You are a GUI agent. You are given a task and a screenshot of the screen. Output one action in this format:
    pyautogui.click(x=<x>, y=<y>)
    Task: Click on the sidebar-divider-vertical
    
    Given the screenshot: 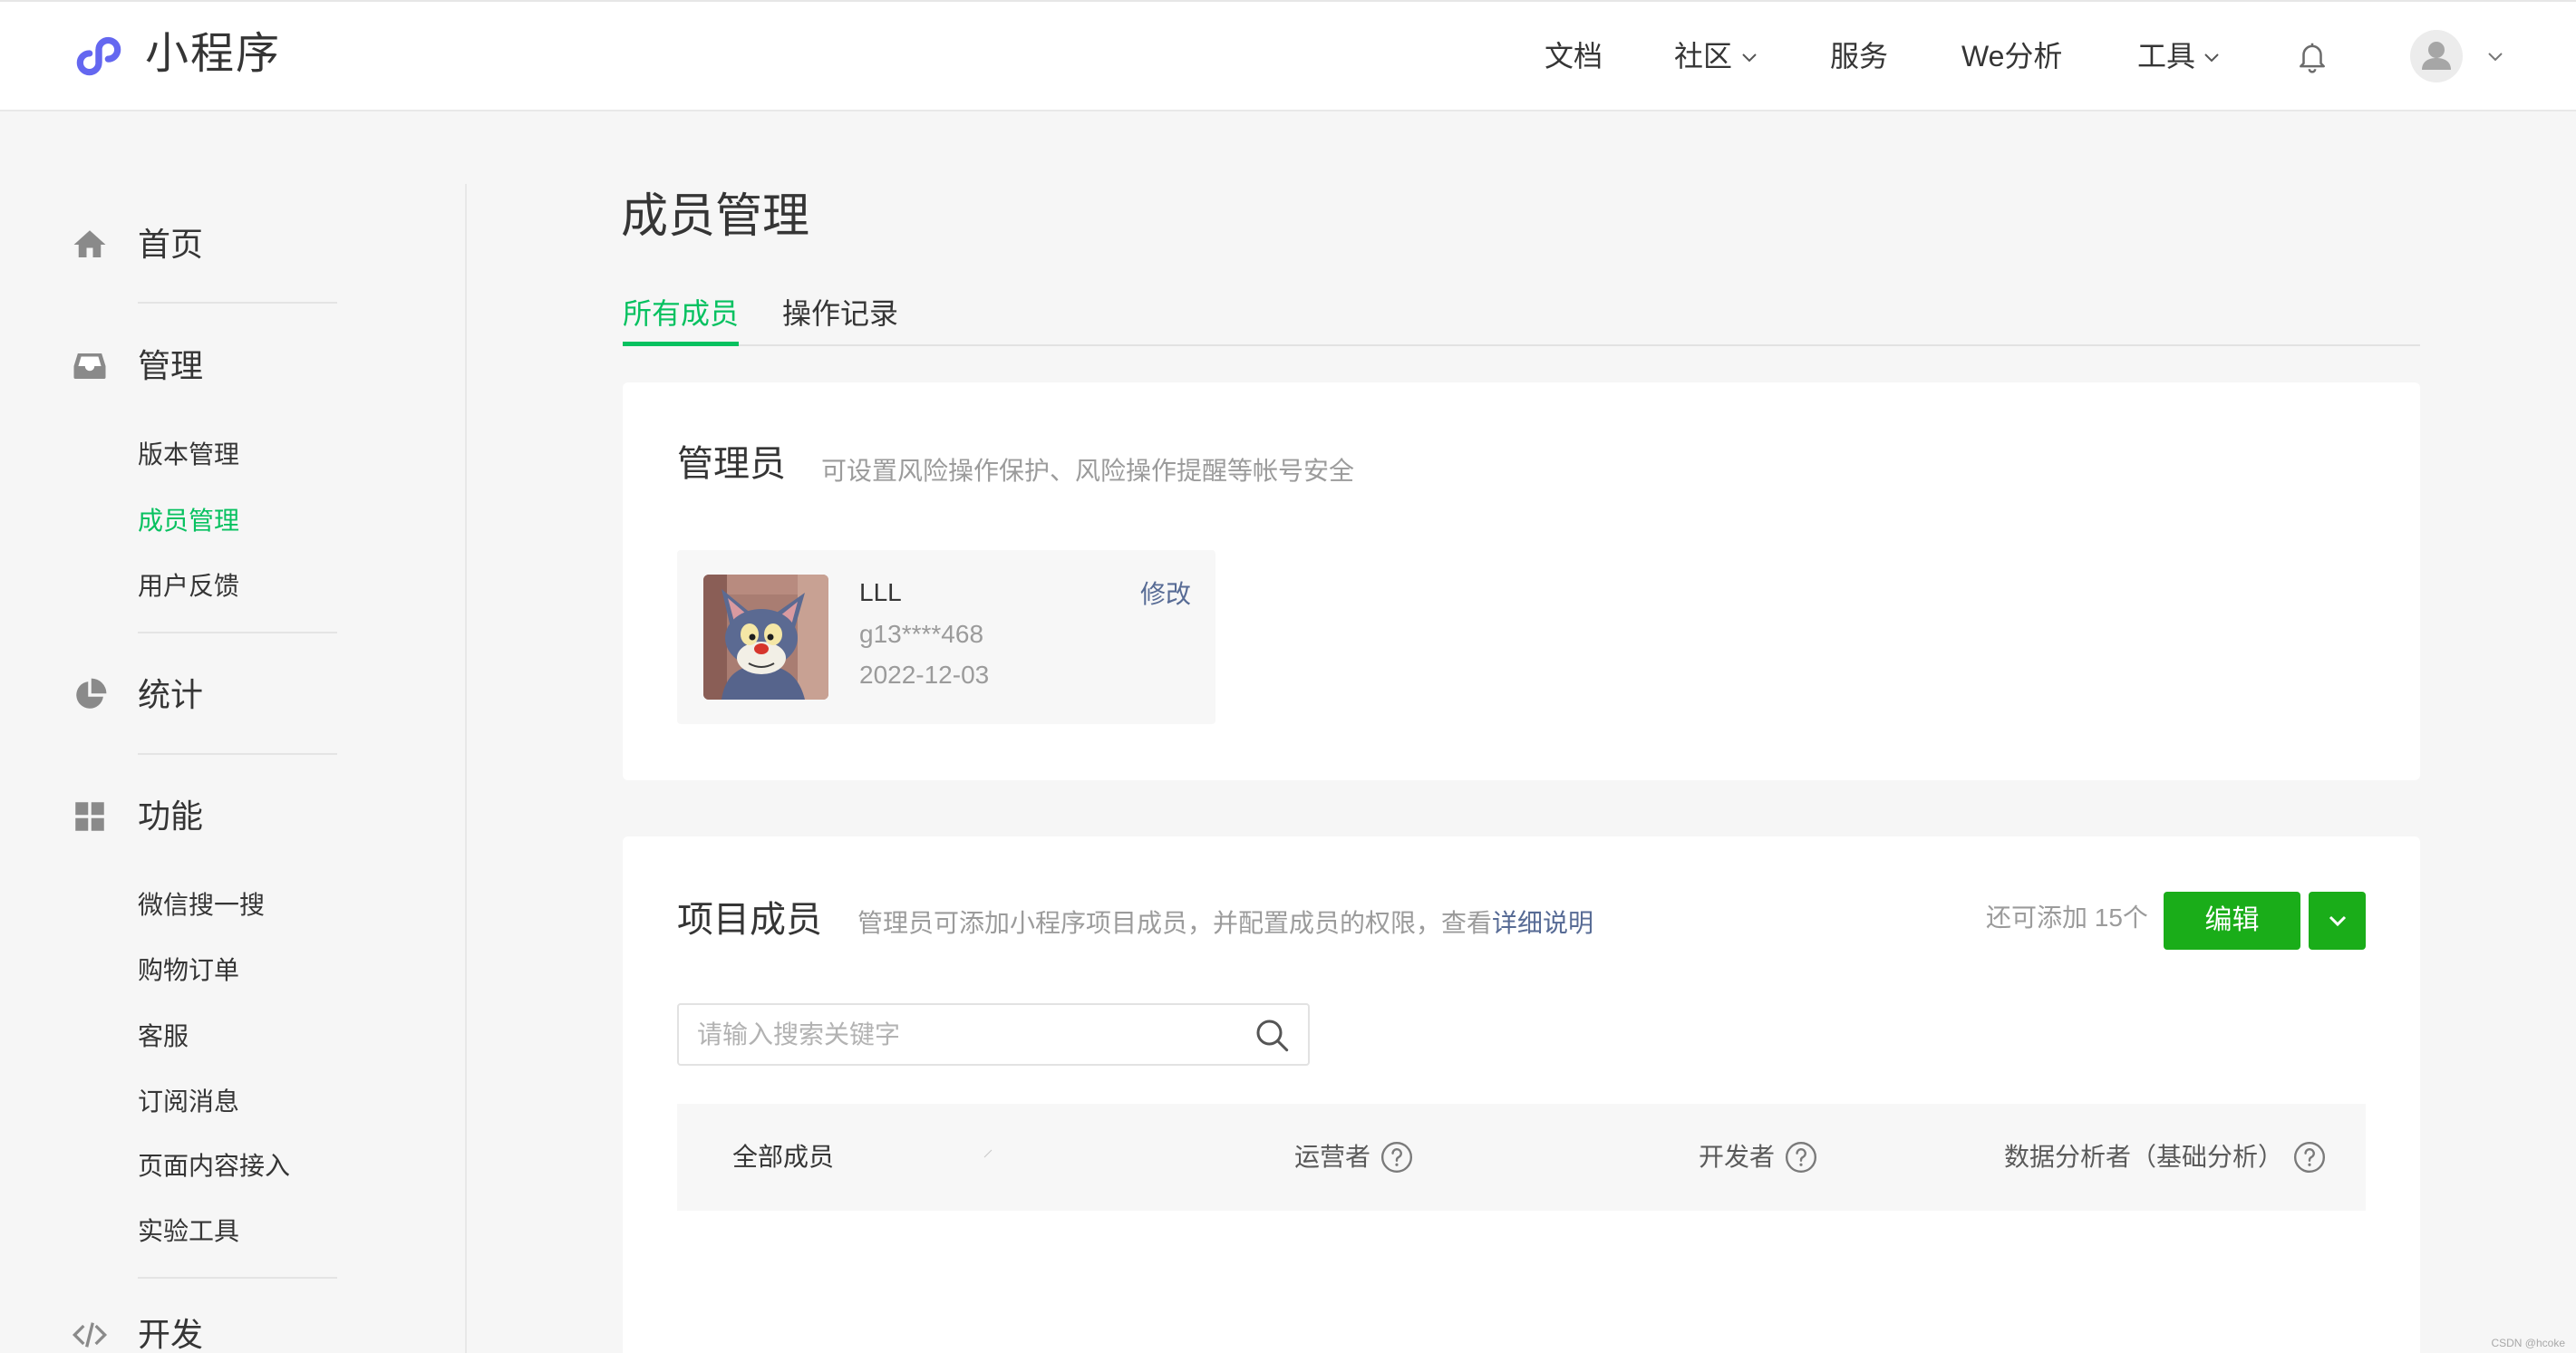 What is the action you would take?
    pyautogui.click(x=466, y=768)
    